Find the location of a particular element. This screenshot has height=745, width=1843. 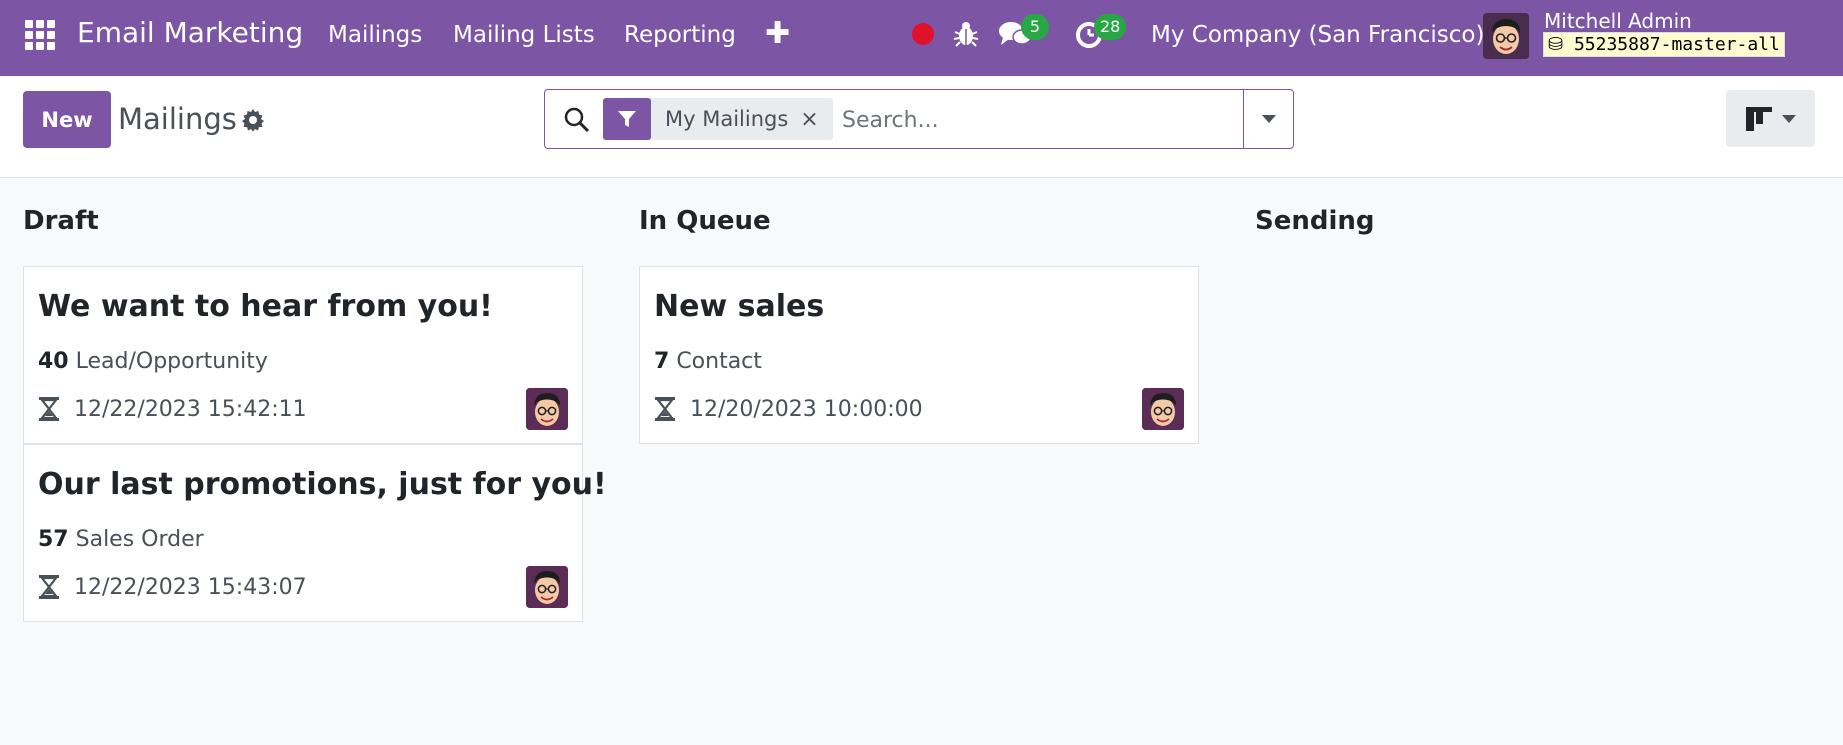

card-recipients: 57 Sales Order is located at coordinates (121, 539).